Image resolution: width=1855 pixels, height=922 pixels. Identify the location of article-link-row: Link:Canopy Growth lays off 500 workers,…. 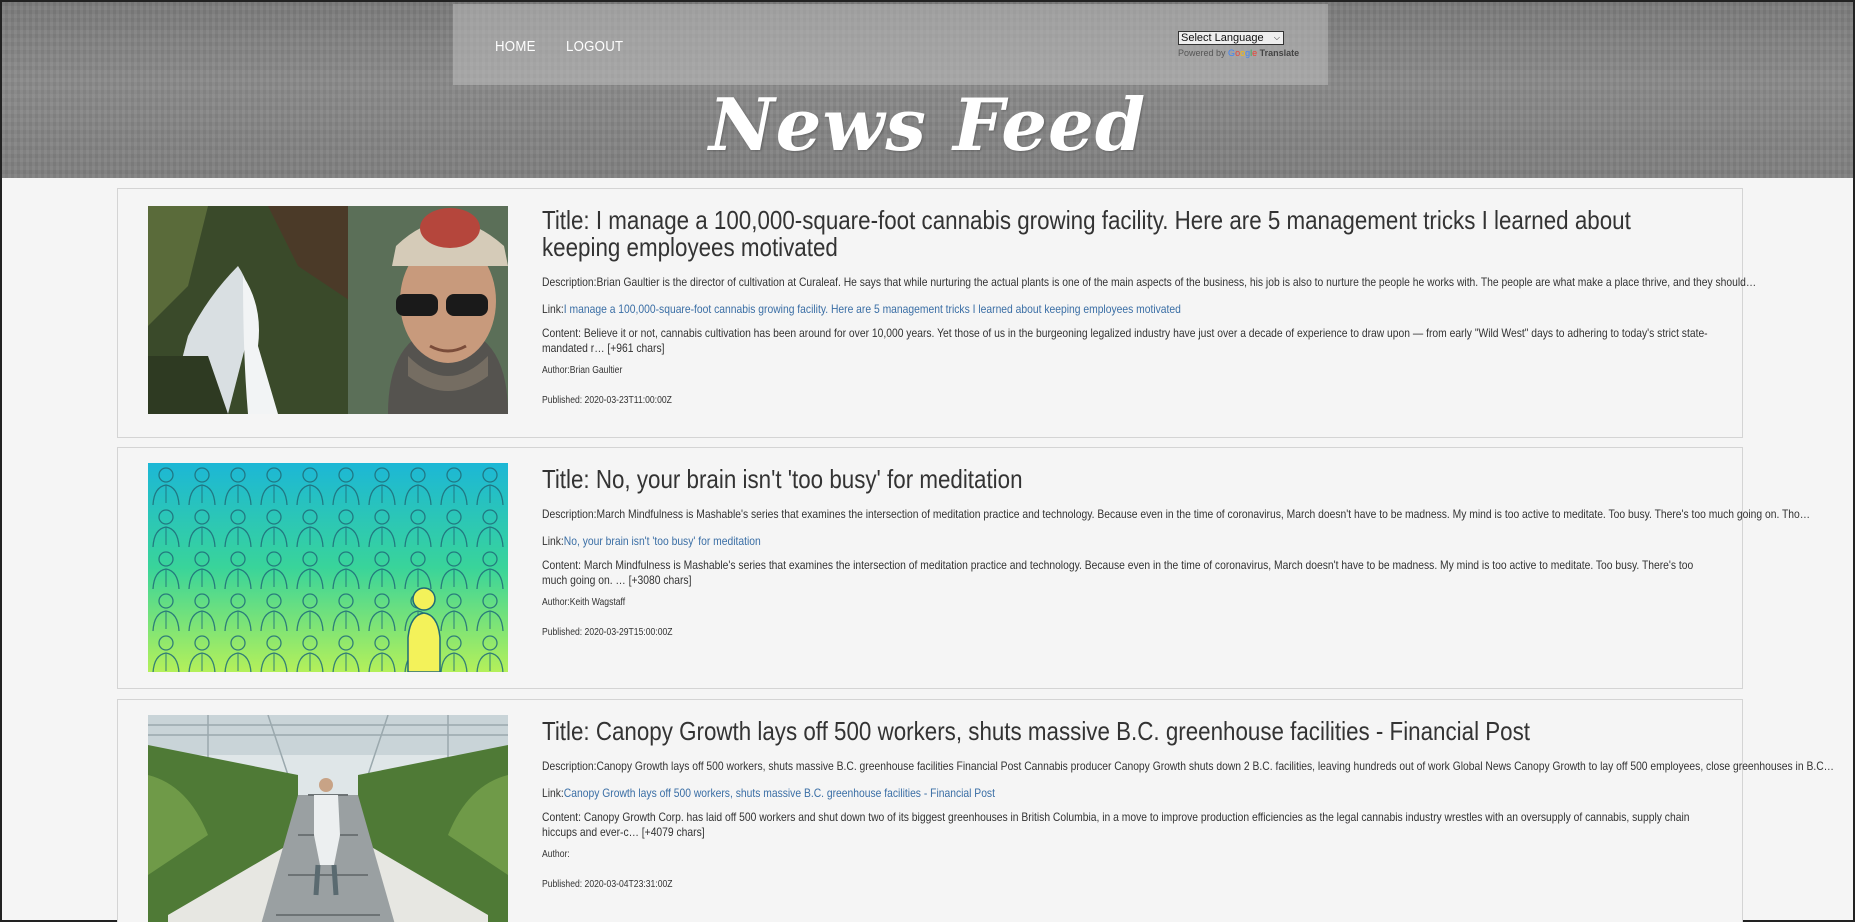
(1128, 793).